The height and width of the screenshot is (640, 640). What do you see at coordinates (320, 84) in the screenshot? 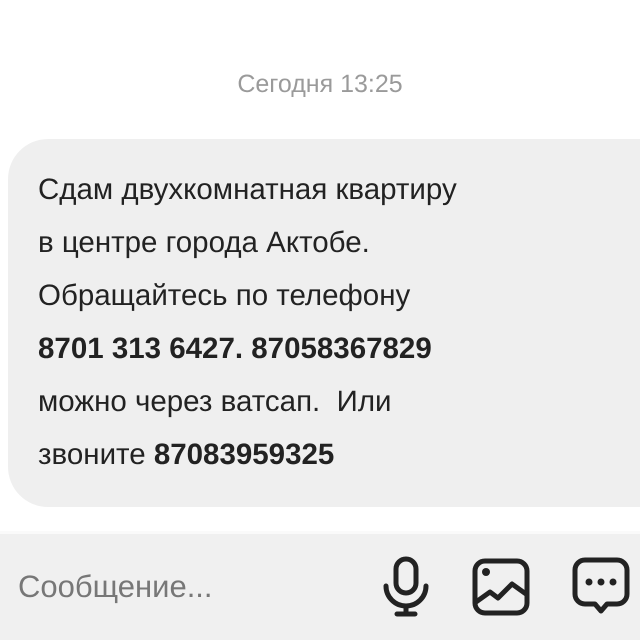
I see `date-header: Сегодня 13:25` at bounding box center [320, 84].